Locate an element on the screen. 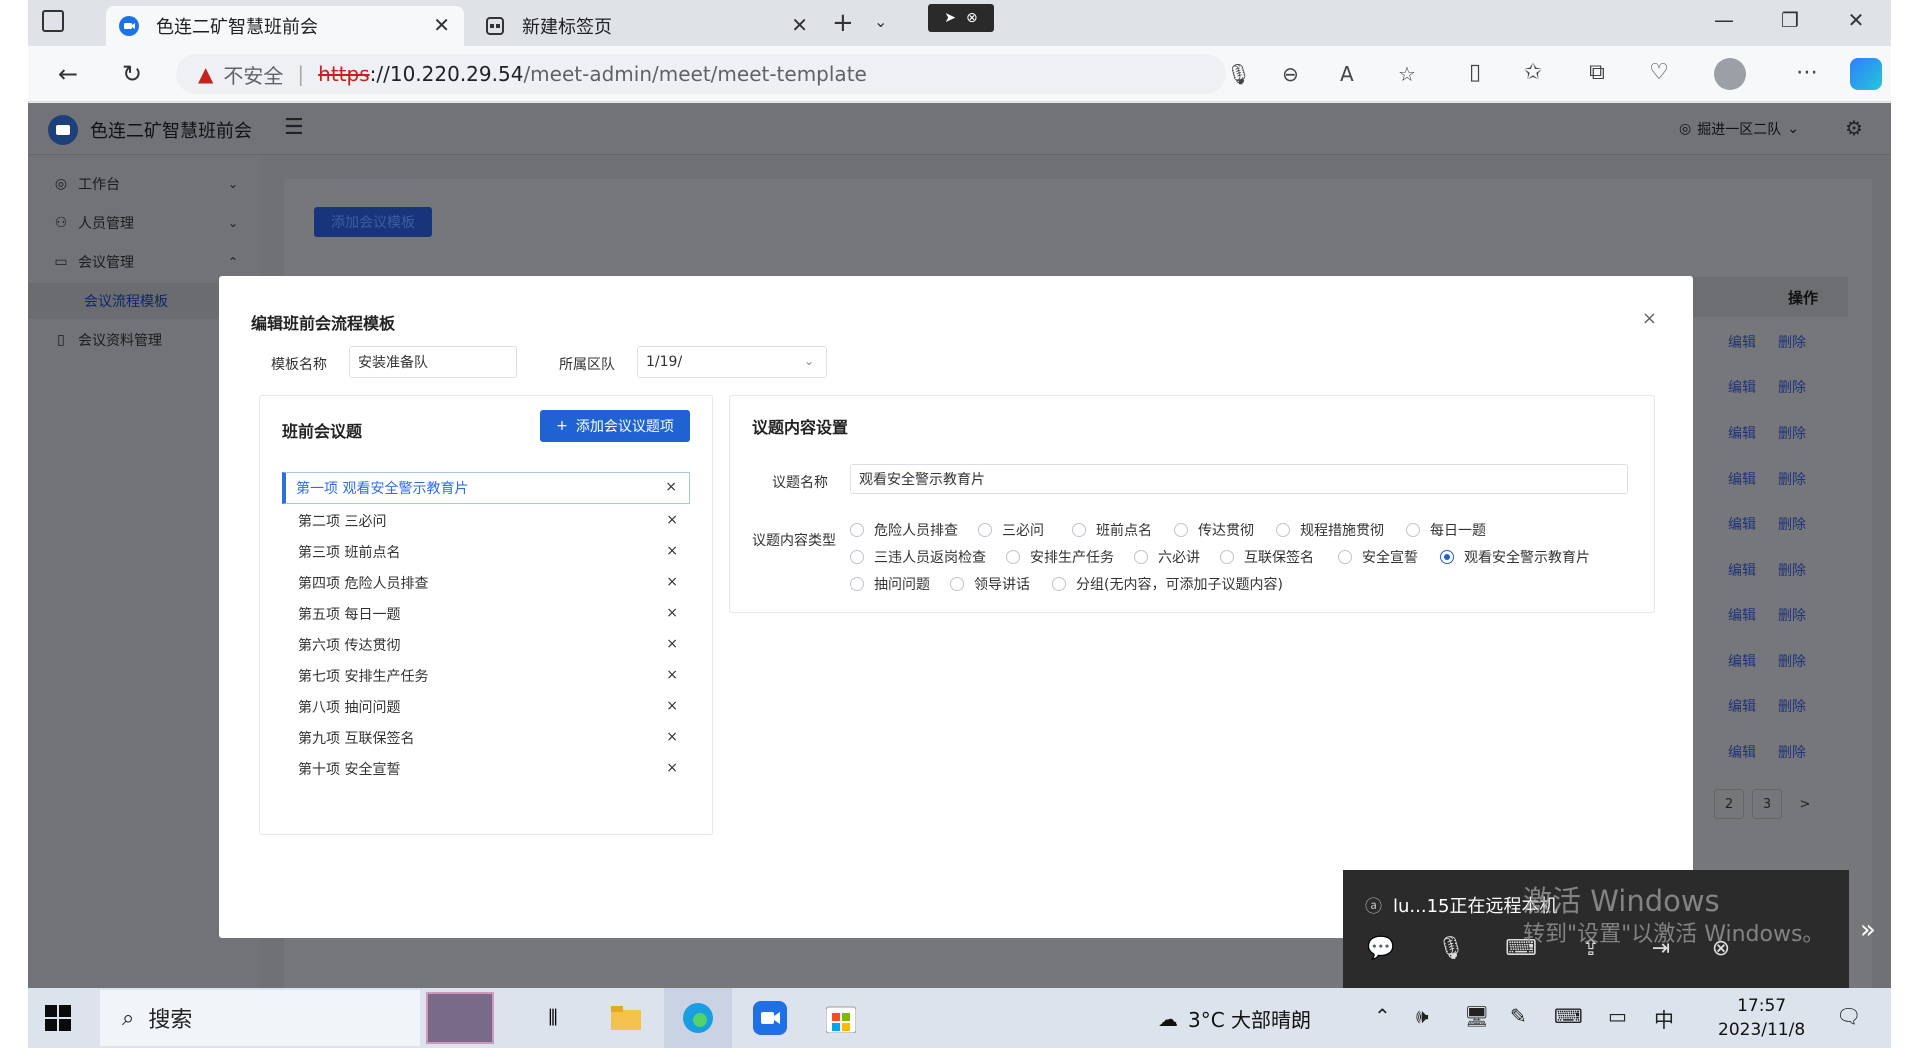 Image resolution: width=1920 pixels, height=1048 pixels. tab-active: 色连二矿智慧班前会 ✕ is located at coordinates (285, 26).